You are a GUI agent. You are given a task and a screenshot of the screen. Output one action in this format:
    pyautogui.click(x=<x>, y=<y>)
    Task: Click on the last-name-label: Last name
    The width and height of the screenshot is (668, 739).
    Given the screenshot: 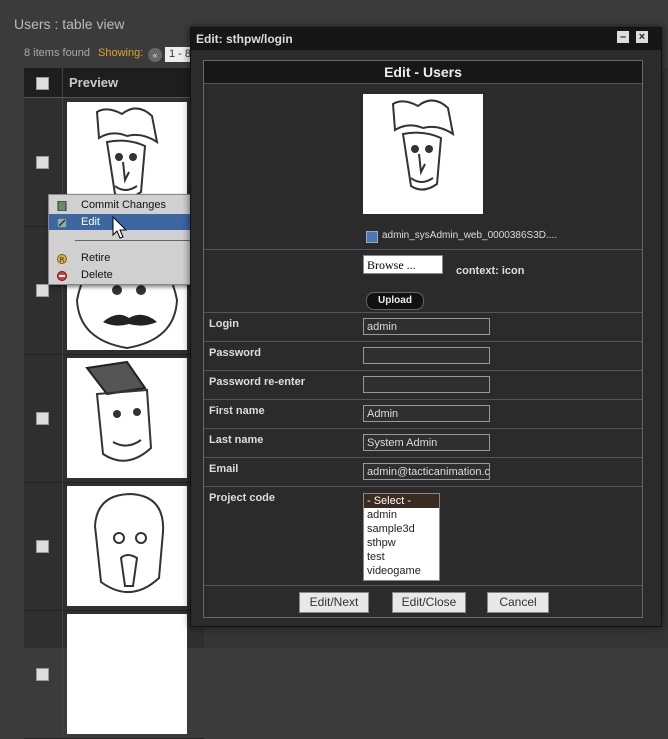 What is the action you would take?
    pyautogui.click(x=236, y=440)
    